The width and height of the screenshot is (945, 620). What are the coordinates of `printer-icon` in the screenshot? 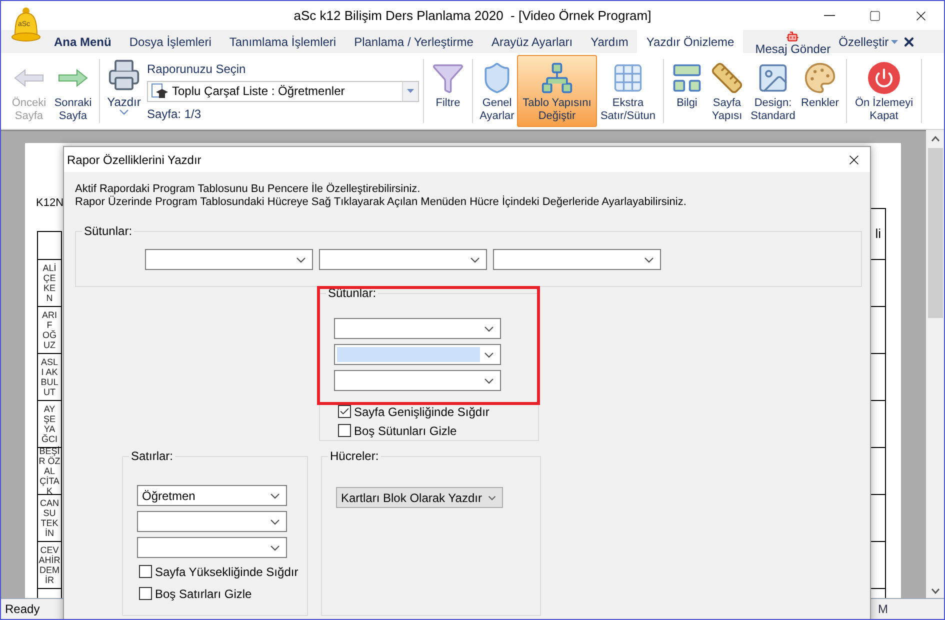 It's located at (124, 75).